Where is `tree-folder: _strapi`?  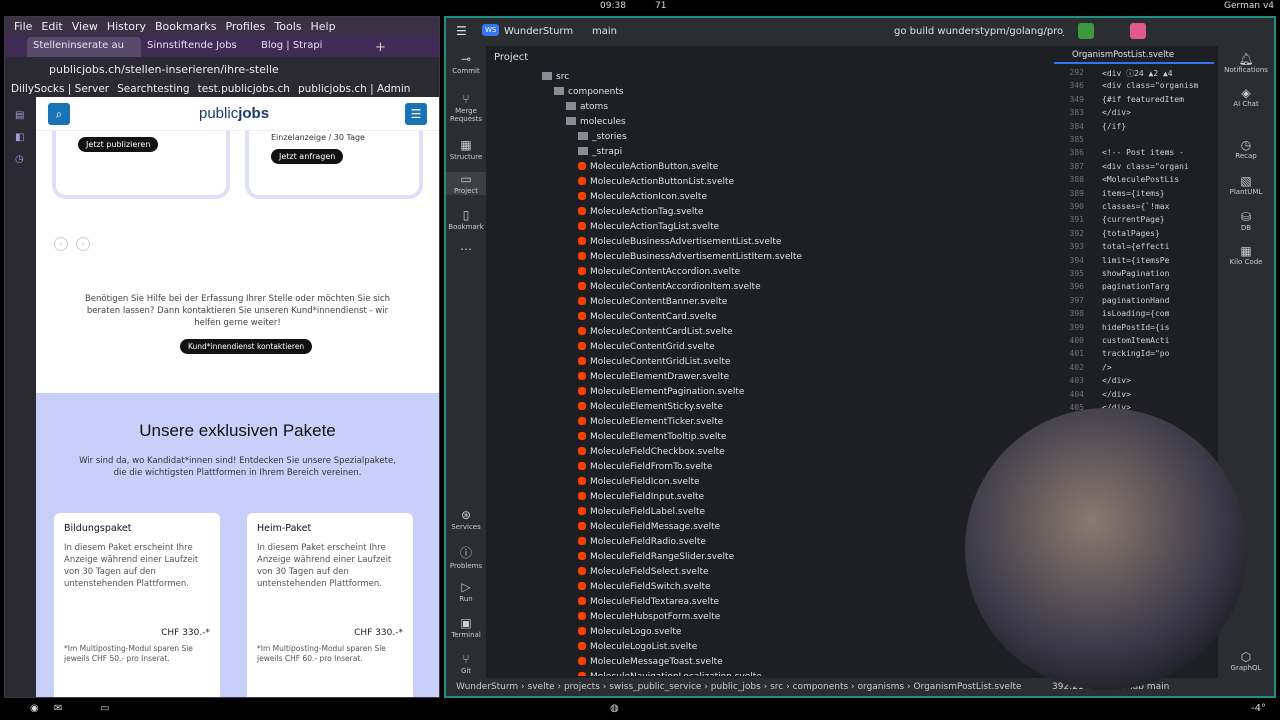
tree-folder: _strapi is located at coordinates (600, 152).